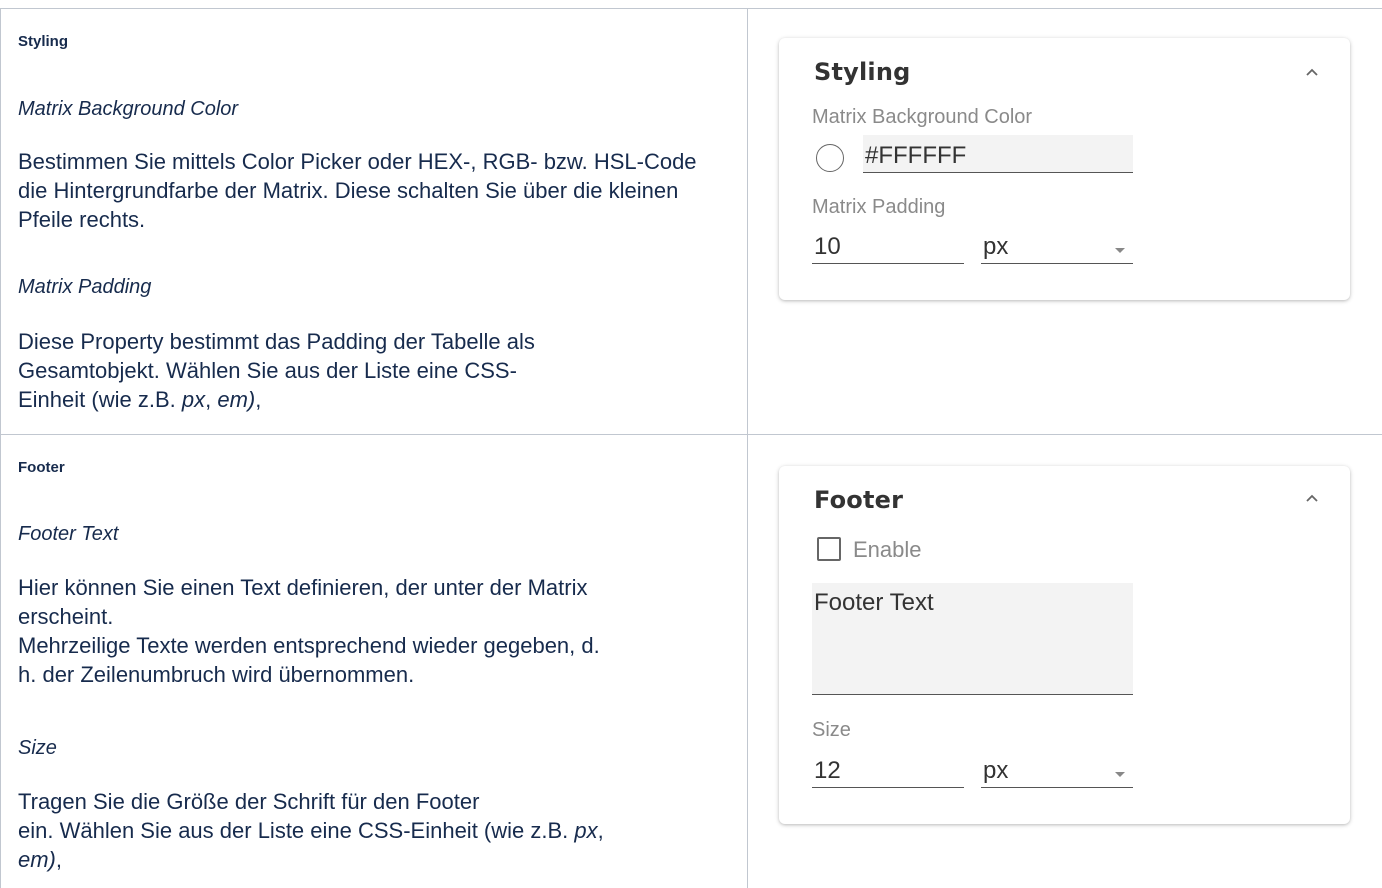  I want to click on doc-paragraph-line: em),, so click(373, 859).